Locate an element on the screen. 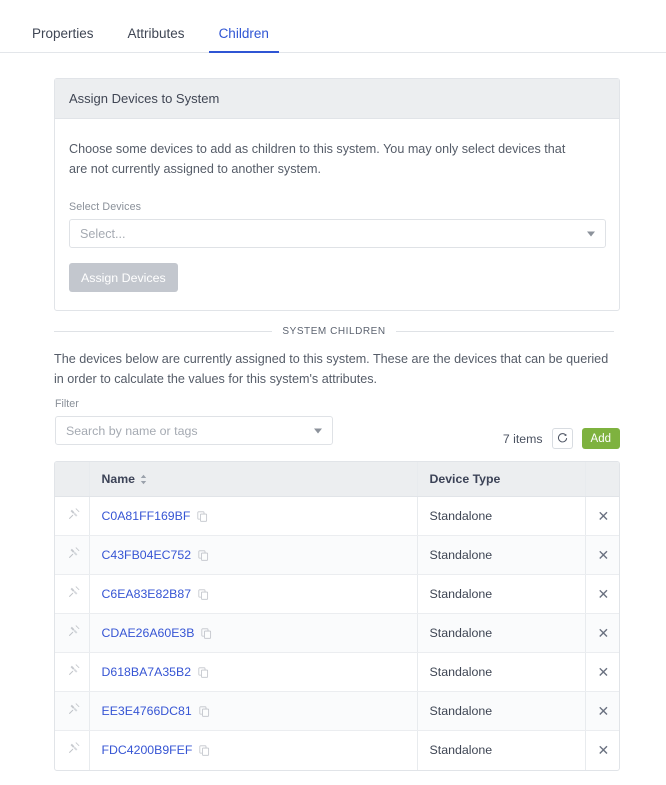  filter-section: Filter Search by name or tags is located at coordinates (194, 421).